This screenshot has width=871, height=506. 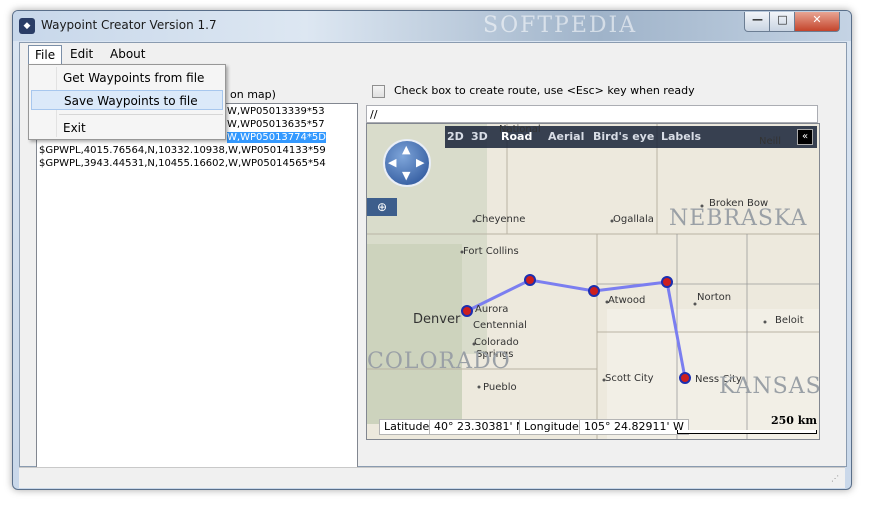 I want to click on map-label-atwood: Atwood, so click(x=627, y=300).